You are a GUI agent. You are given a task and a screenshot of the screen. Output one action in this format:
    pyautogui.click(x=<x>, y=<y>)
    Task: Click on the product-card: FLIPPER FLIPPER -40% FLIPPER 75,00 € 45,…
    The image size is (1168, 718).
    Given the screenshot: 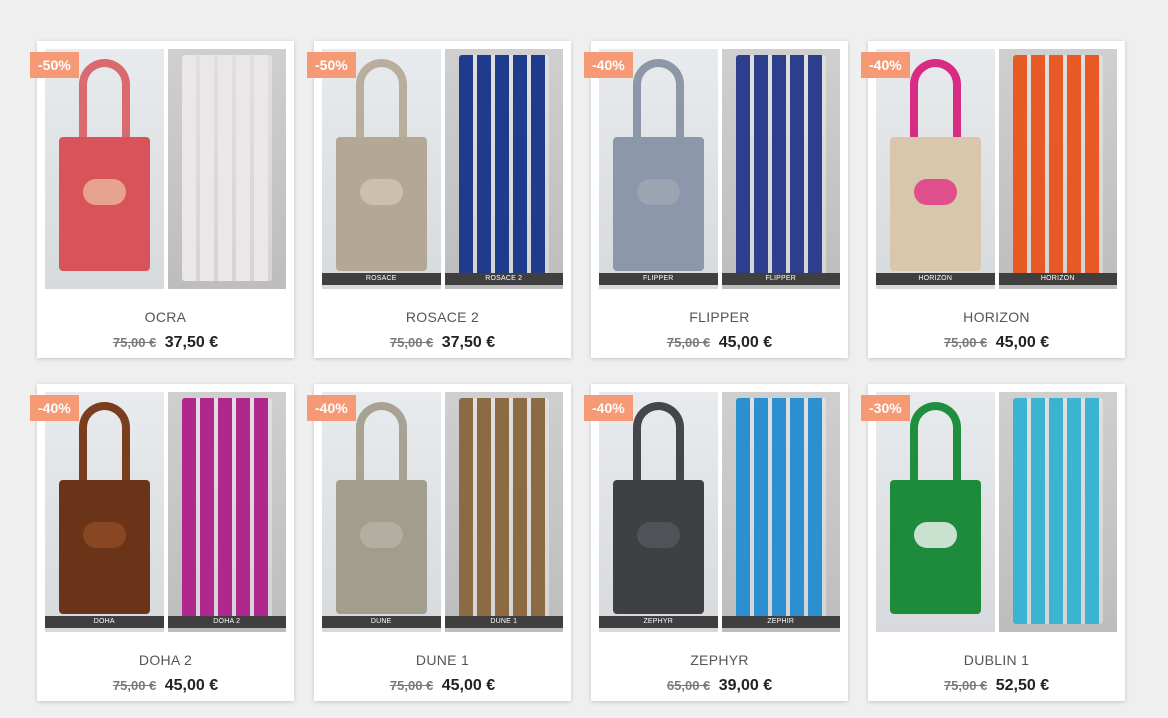 What is the action you would take?
    pyautogui.click(x=716, y=199)
    